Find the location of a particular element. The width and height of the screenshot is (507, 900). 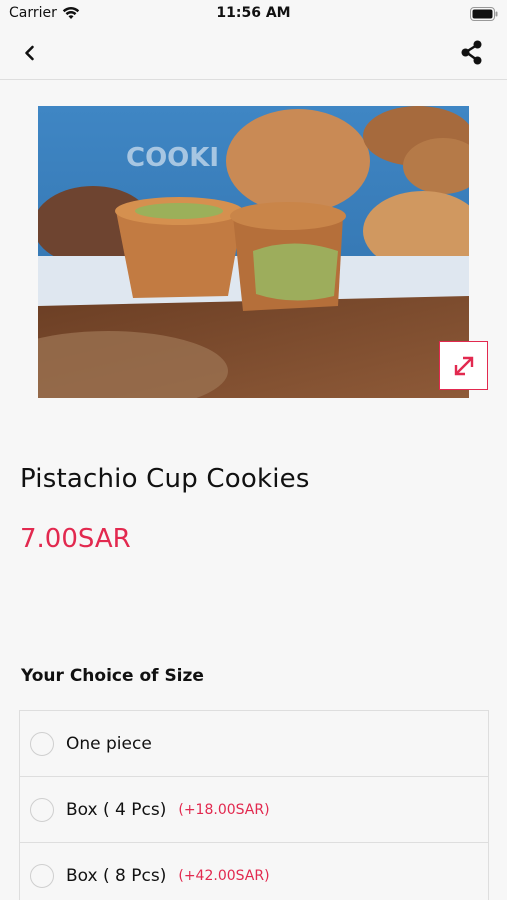

status-bar: Carrier 11:56 AM is located at coordinates (253, 14).